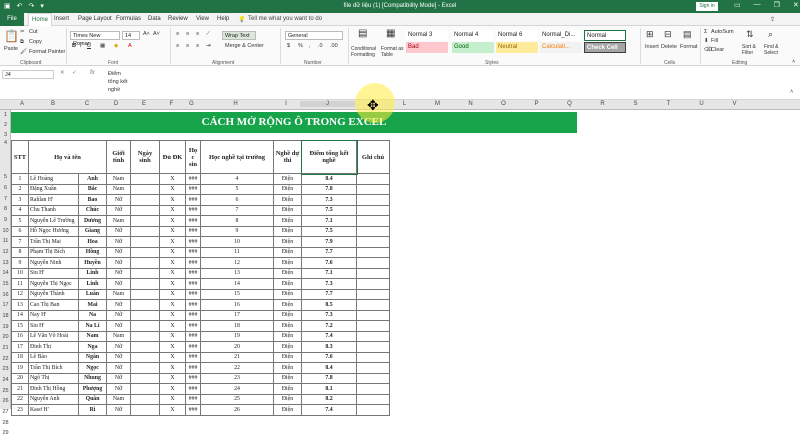  I want to click on column-title: Họ c sin, so click(193, 157).